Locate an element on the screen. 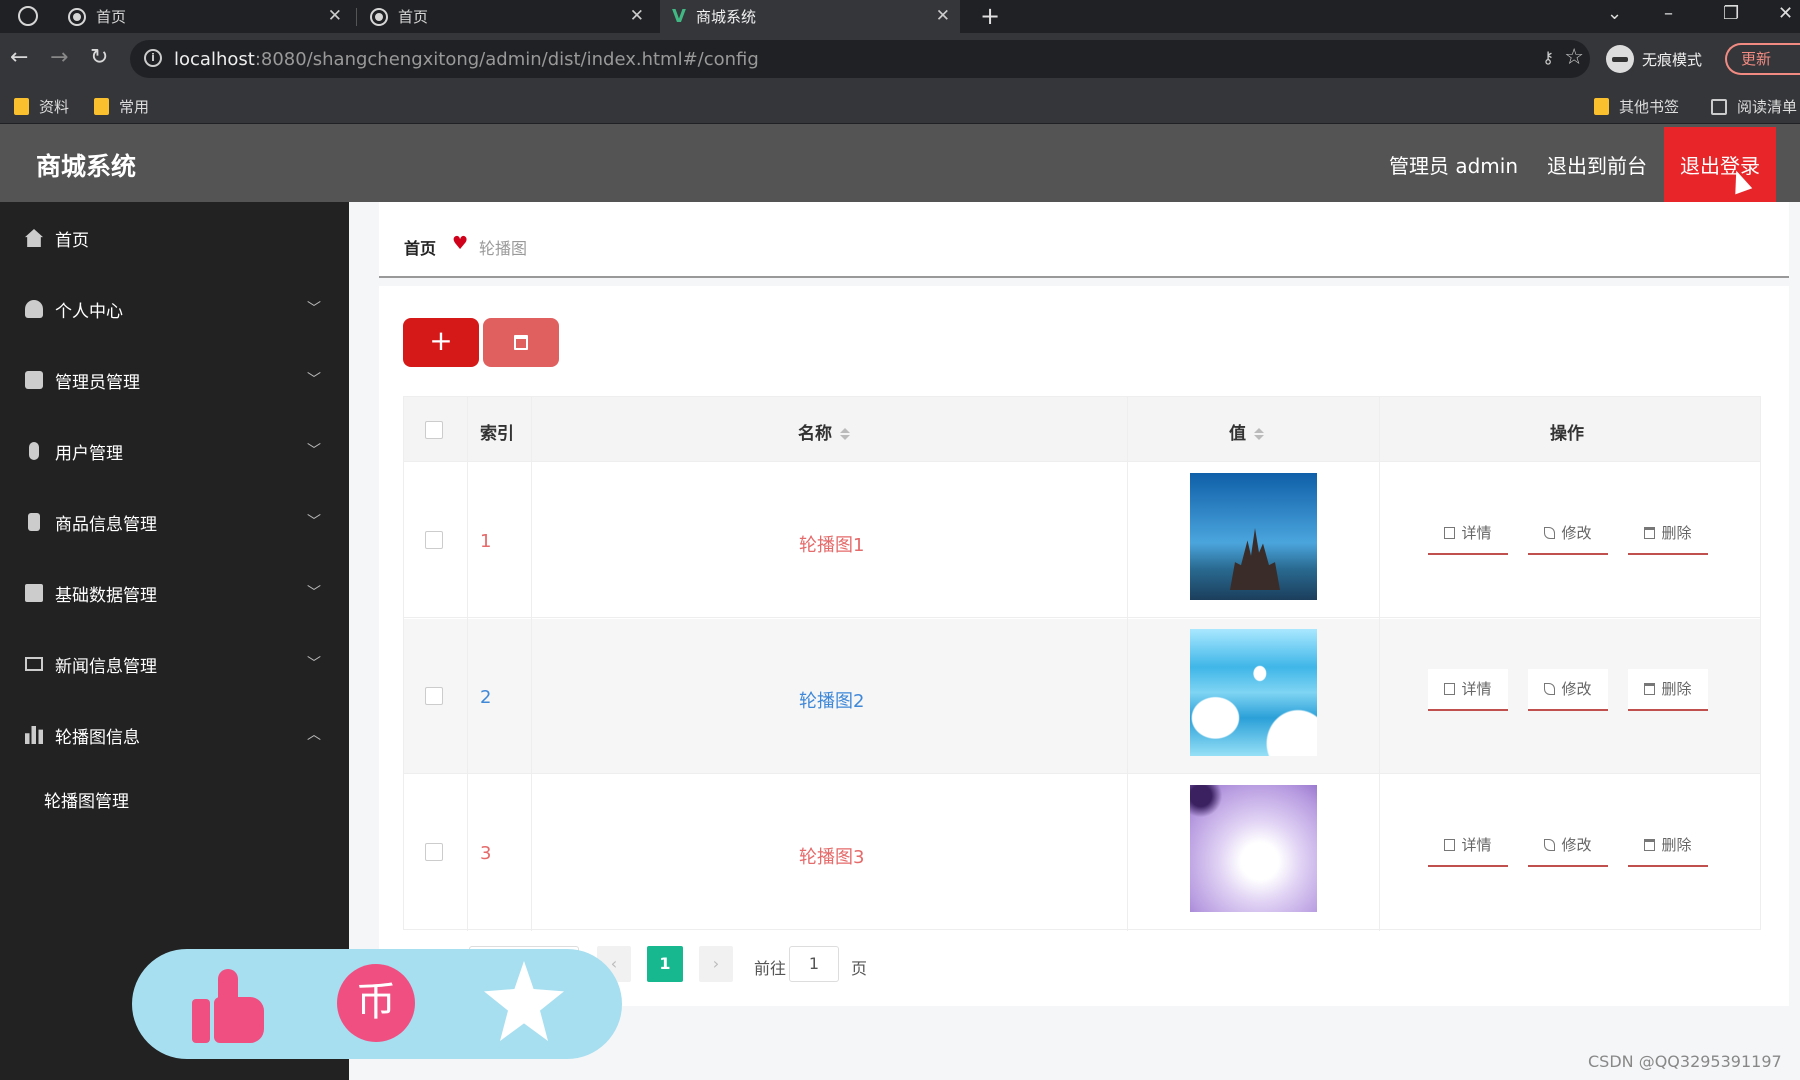 The width and height of the screenshot is (1800, 1080). site-info-icon: i is located at coordinates (153, 58).